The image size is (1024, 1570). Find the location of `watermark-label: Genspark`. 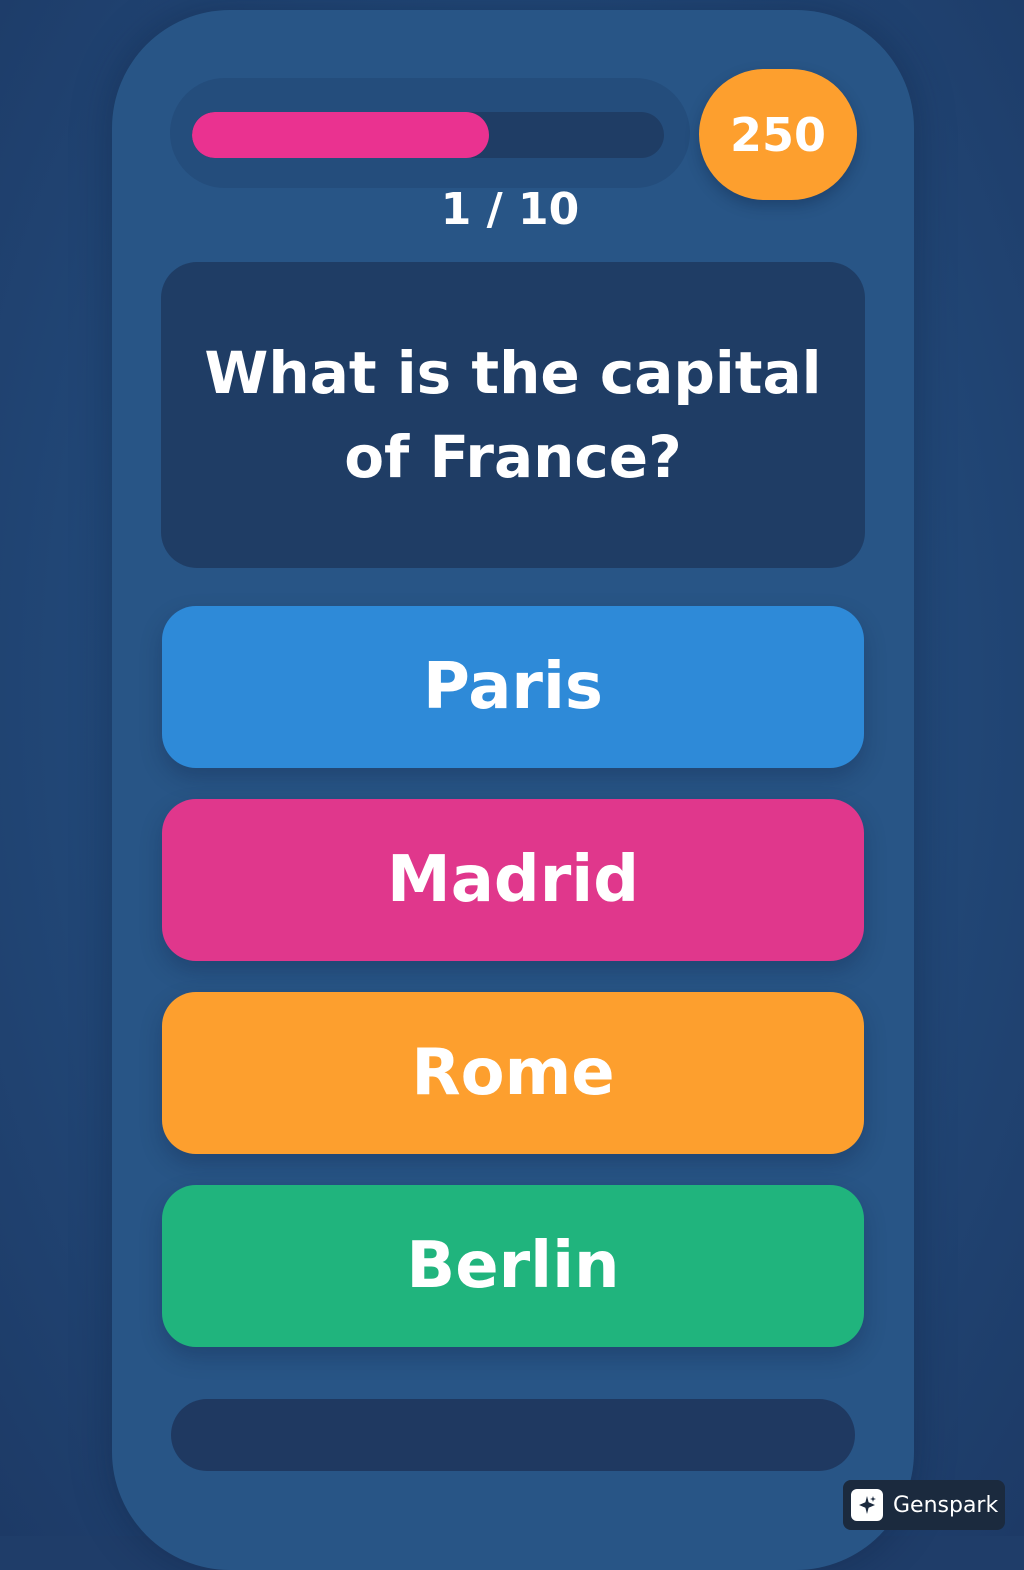

watermark-label: Genspark is located at coordinates (946, 1505).